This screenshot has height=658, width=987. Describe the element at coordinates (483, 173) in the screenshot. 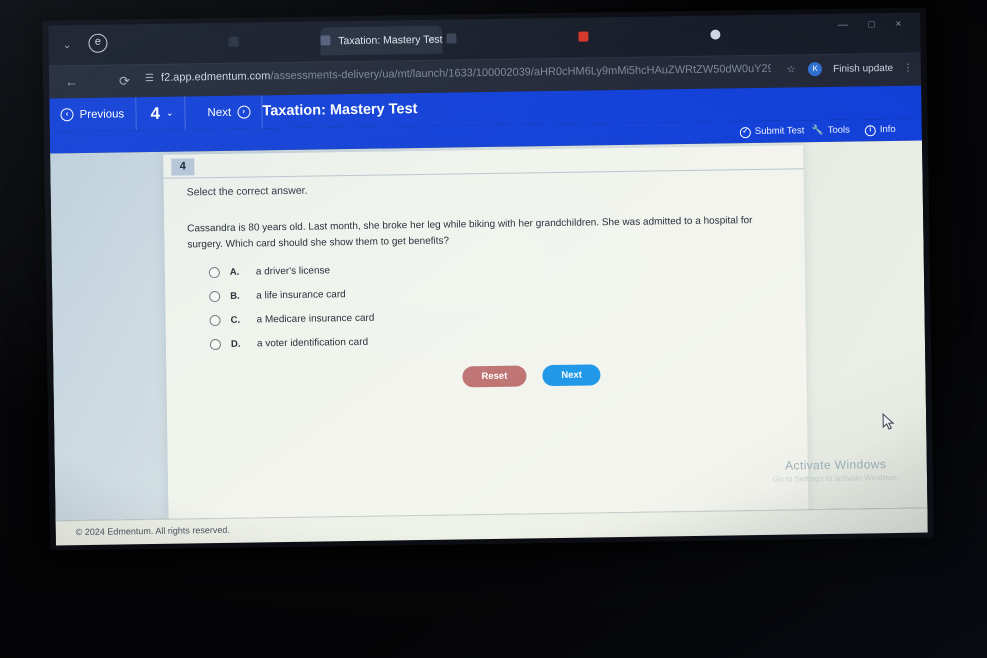

I see `card-divider` at that location.